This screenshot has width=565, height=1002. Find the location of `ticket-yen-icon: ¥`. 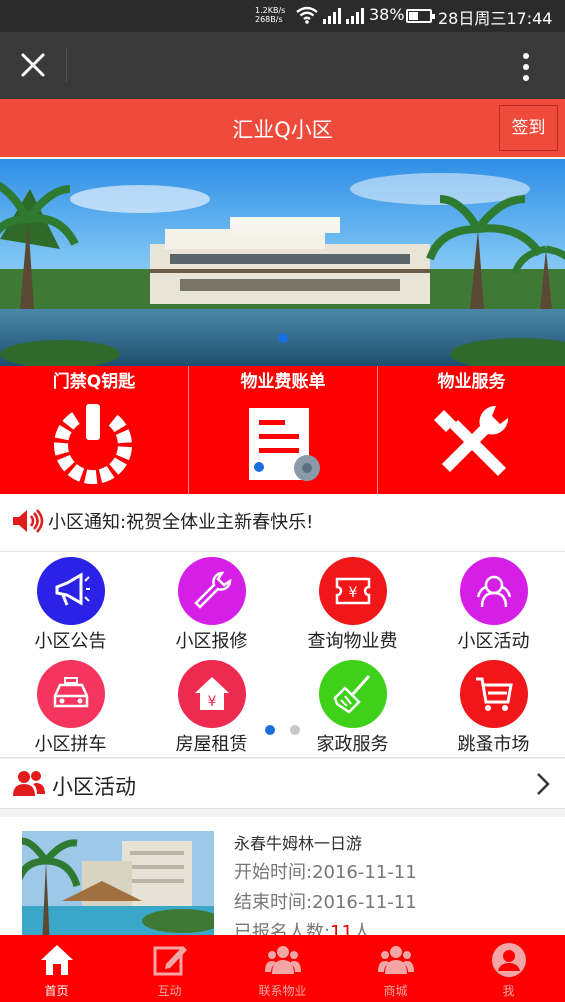

ticket-yen-icon: ¥ is located at coordinates (352, 591).